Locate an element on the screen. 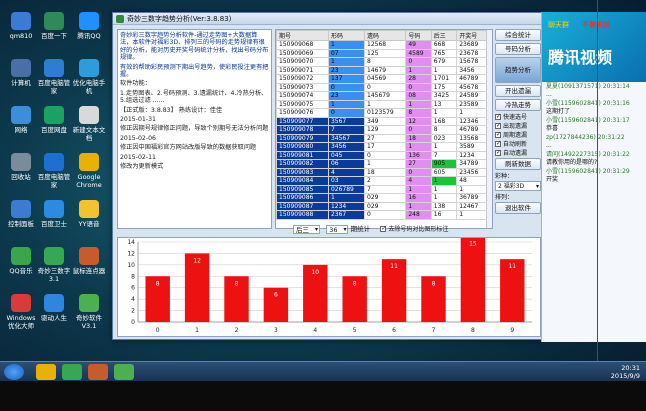 Image resolution: width=646 pixels, height=411 pixels. exit-button: 退出软件 is located at coordinates (518, 208).